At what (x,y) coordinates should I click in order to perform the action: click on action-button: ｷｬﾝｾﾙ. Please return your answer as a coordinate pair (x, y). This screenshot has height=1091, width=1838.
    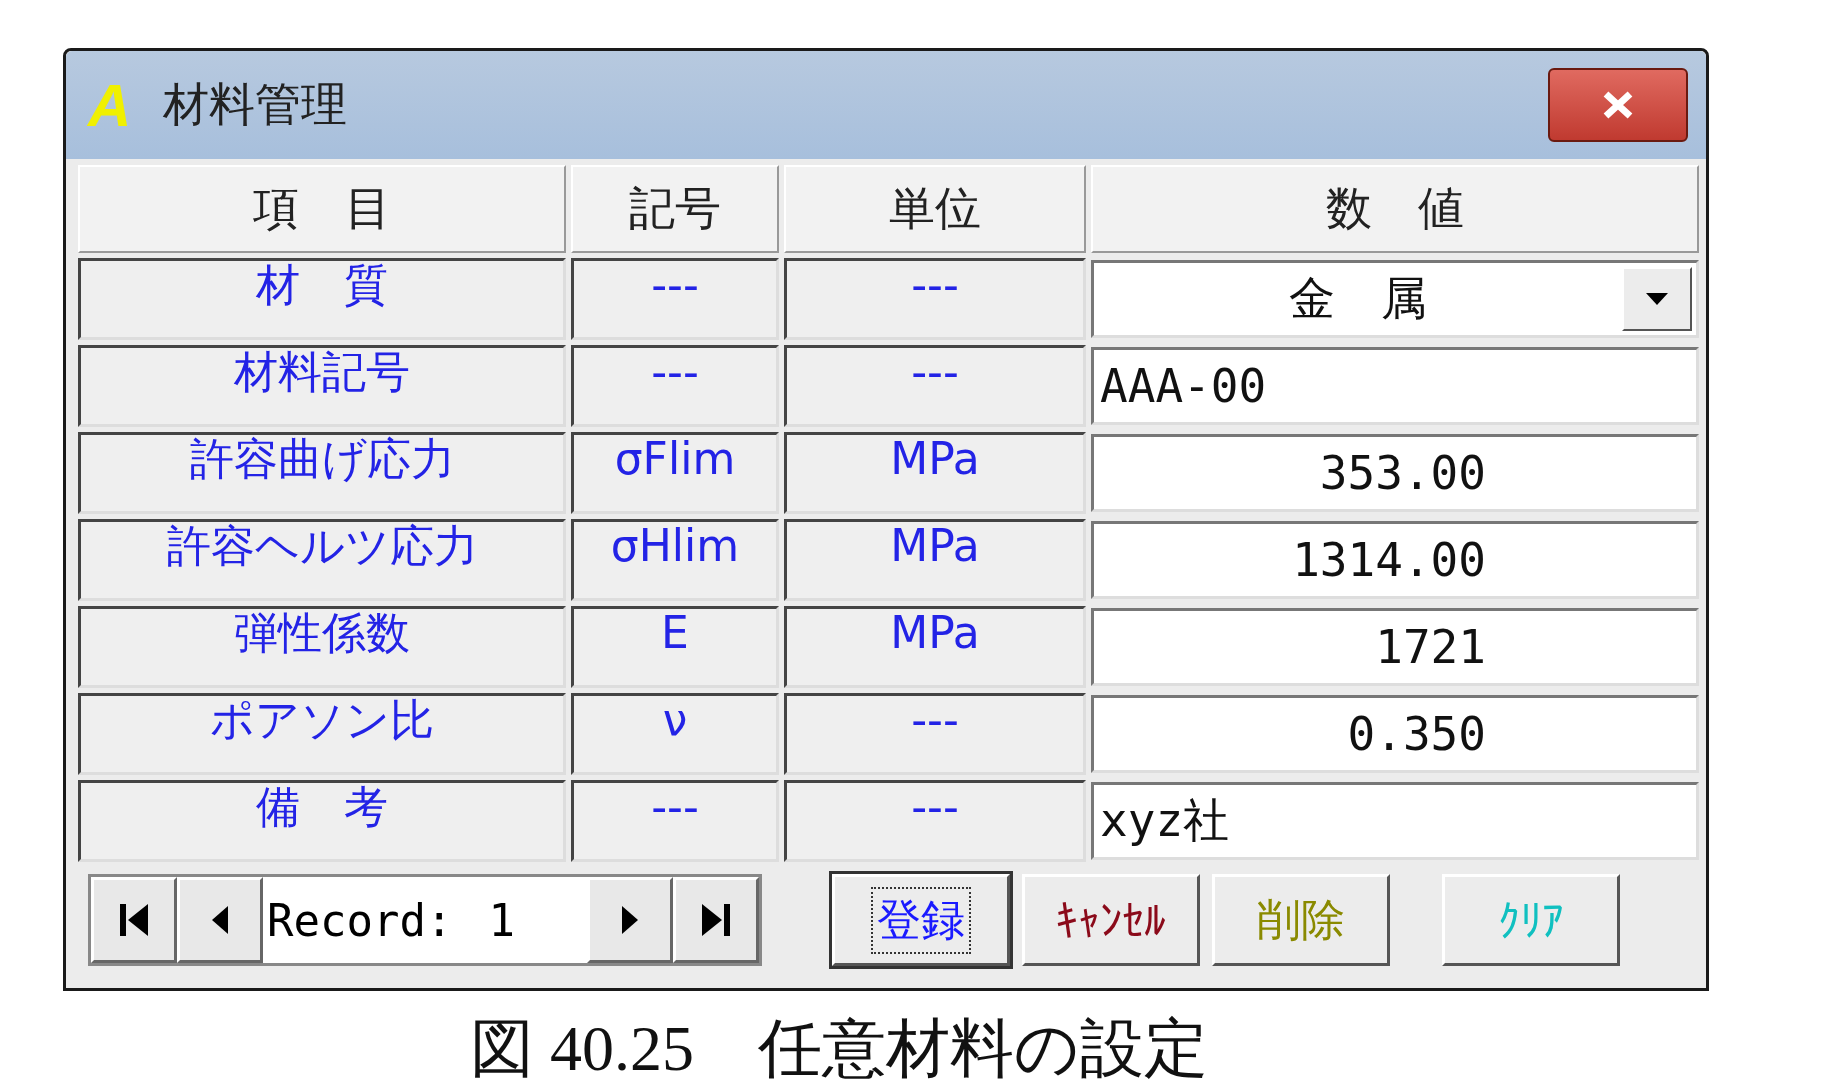
    Looking at the image, I should click on (1111, 920).